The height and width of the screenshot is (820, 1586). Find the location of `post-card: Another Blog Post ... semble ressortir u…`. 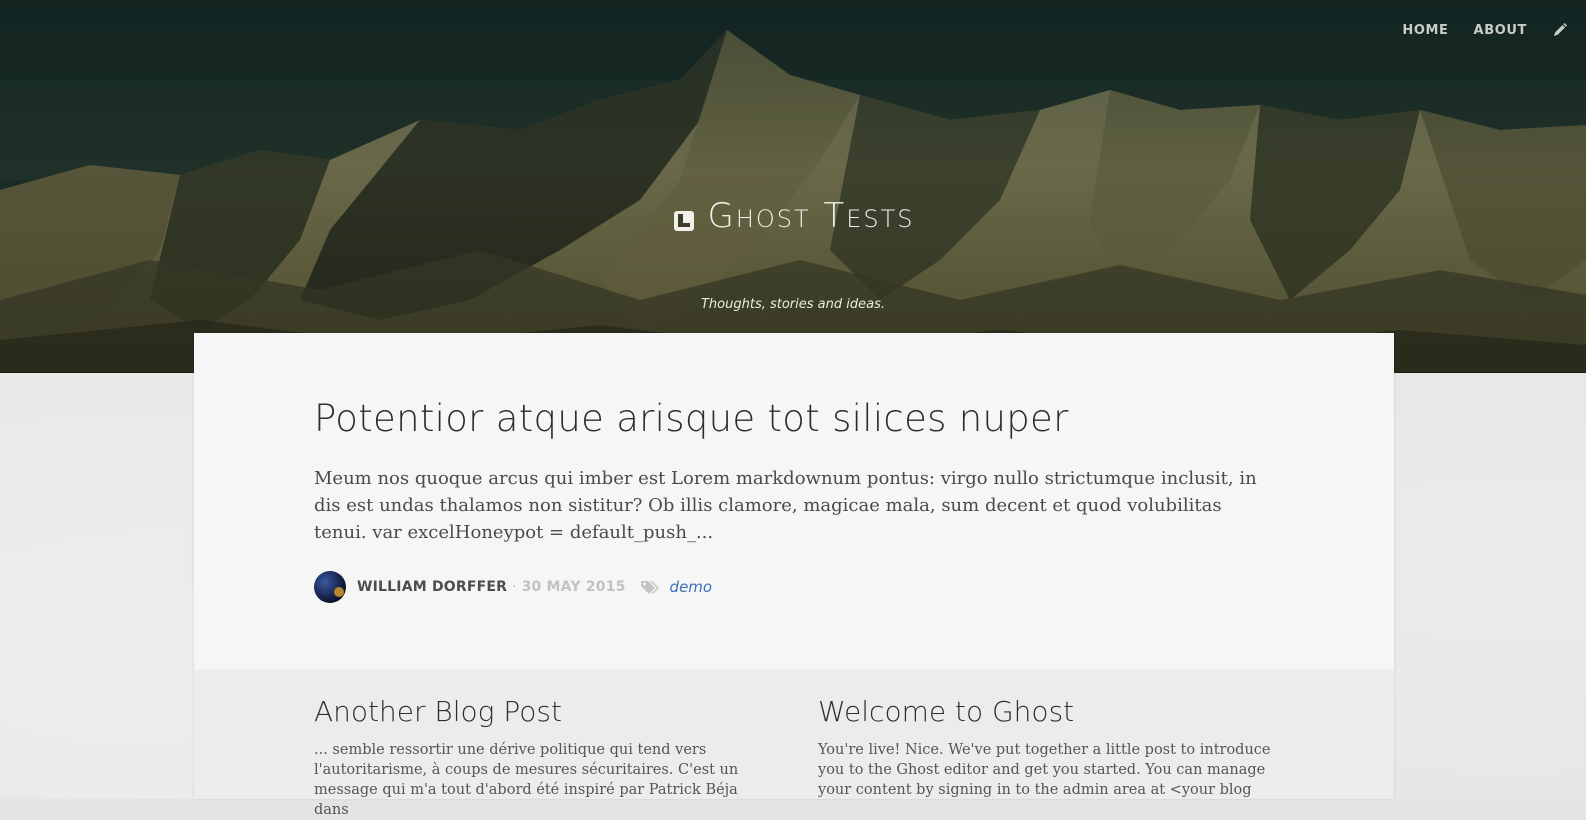

post-card: Another Blog Post ... semble ressortir u… is located at coordinates (541, 757).